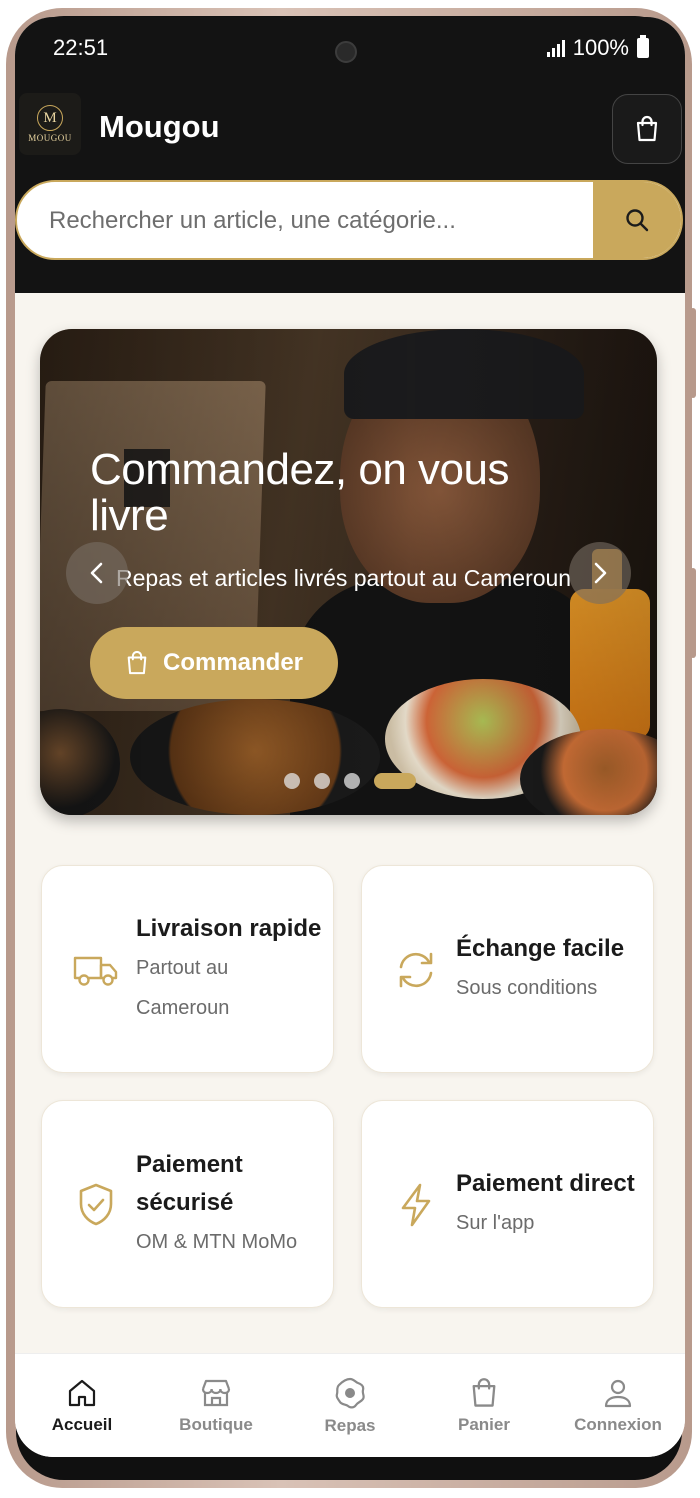 The width and height of the screenshot is (700, 1498). I want to click on order-button-label: Commander, so click(233, 662).